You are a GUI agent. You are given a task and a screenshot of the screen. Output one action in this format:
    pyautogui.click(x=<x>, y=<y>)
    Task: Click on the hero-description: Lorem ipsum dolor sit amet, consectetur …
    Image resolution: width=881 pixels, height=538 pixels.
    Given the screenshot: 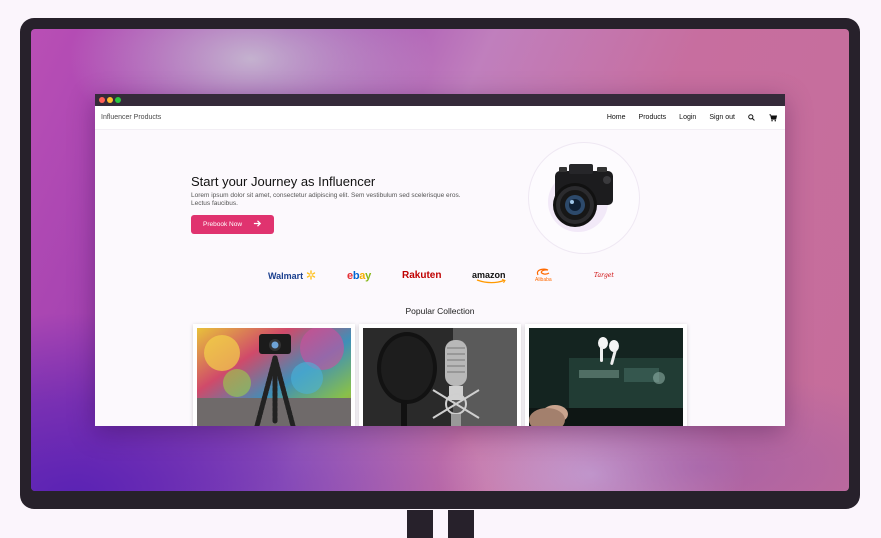 What is the action you would take?
    pyautogui.click(x=326, y=199)
    